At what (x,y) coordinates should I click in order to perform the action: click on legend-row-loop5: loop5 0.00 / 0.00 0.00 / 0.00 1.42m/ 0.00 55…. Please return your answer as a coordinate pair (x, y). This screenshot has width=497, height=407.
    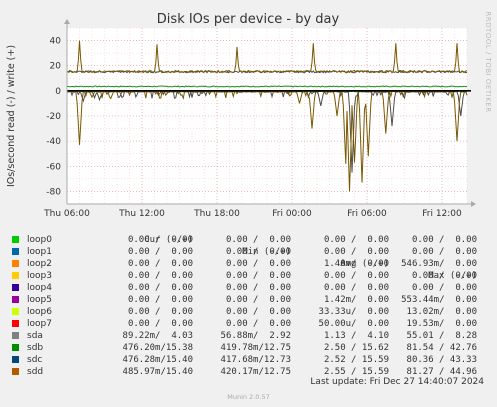
    Looking at the image, I should click on (249, 300).